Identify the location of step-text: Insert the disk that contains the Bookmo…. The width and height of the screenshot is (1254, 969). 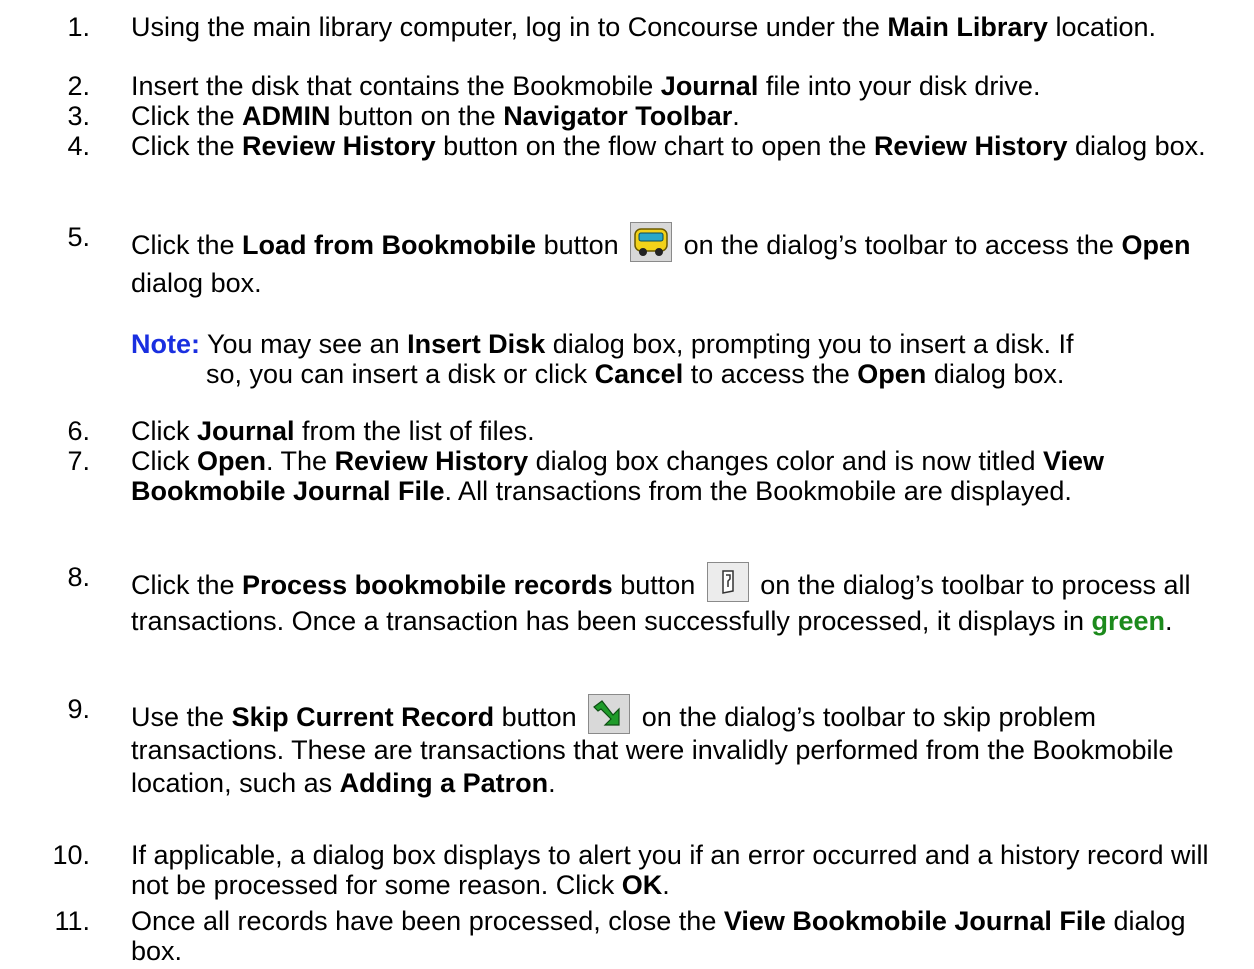
(586, 86).